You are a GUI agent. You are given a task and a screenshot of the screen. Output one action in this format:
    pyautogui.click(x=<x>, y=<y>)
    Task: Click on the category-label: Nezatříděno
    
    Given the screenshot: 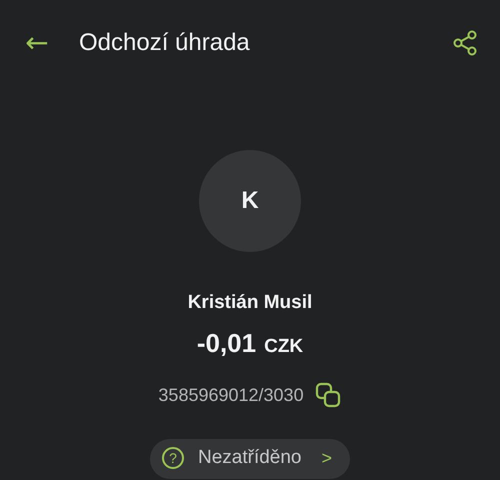 What is the action you would take?
    pyautogui.click(x=250, y=458)
    